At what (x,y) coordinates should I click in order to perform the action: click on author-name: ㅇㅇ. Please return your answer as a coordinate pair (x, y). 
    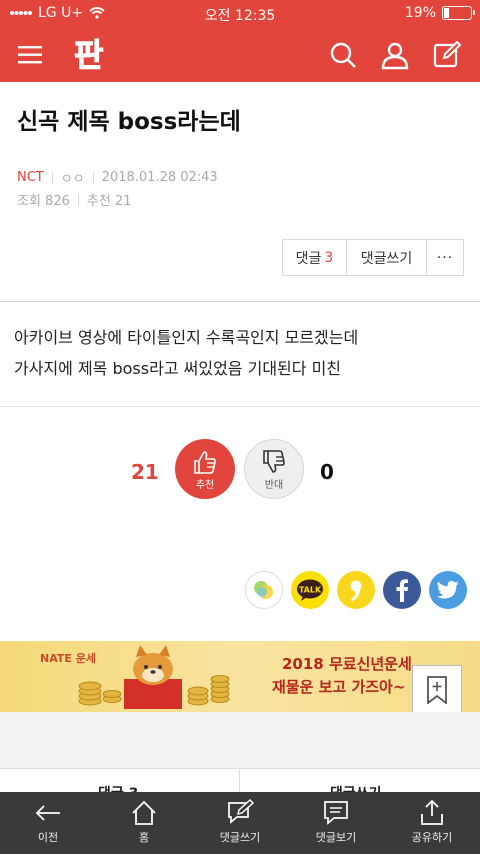
    Looking at the image, I should click on (72, 179).